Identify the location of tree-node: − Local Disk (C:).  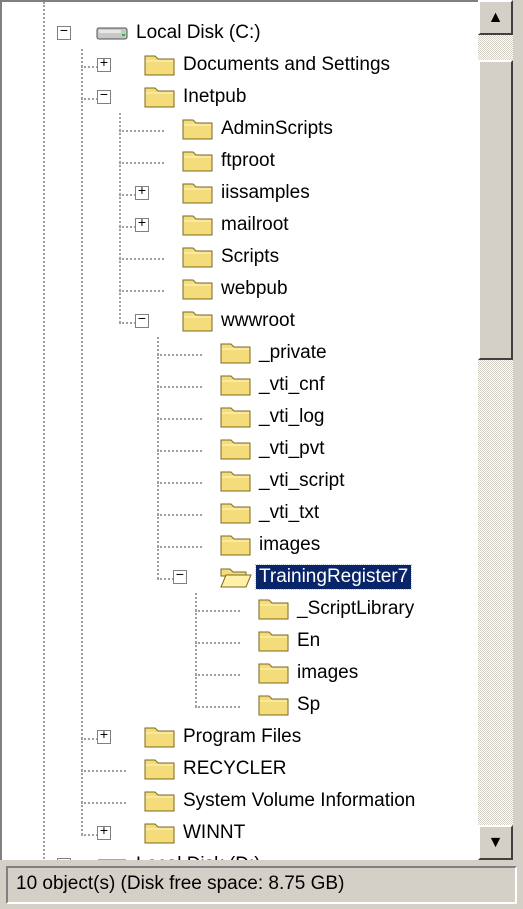
(237, 33).